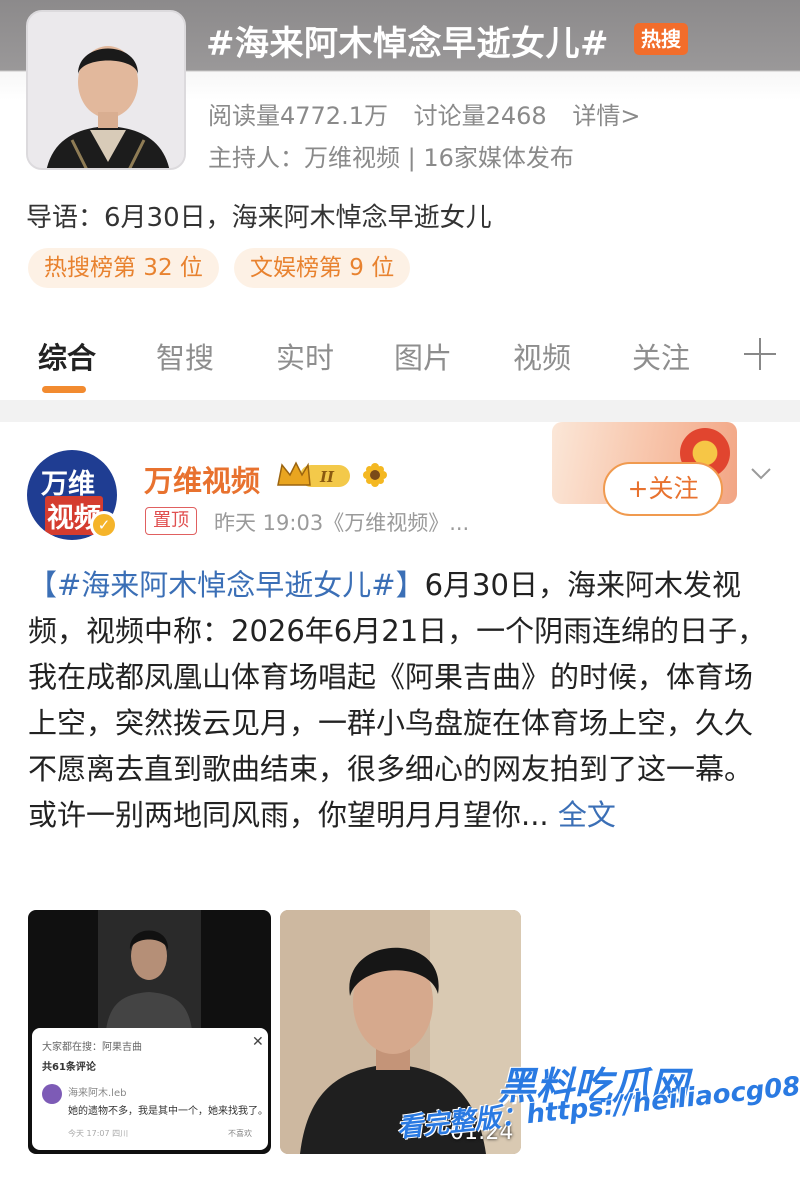 This screenshot has width=800, height=1200. I want to click on overlay-comment-count: 共61条评论, so click(69, 1067).